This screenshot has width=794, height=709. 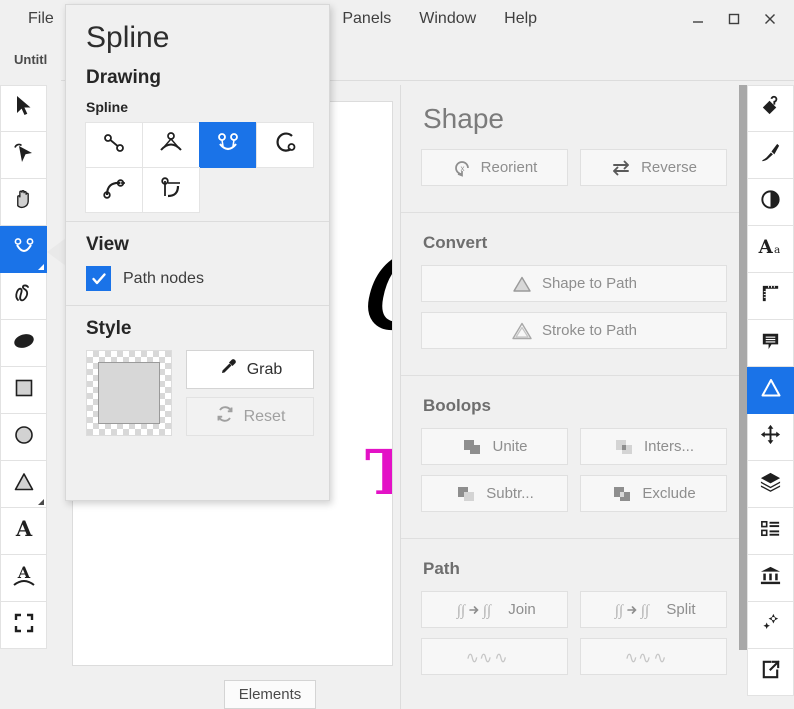 I want to click on menu-item-panels: Panels, so click(x=366, y=18).